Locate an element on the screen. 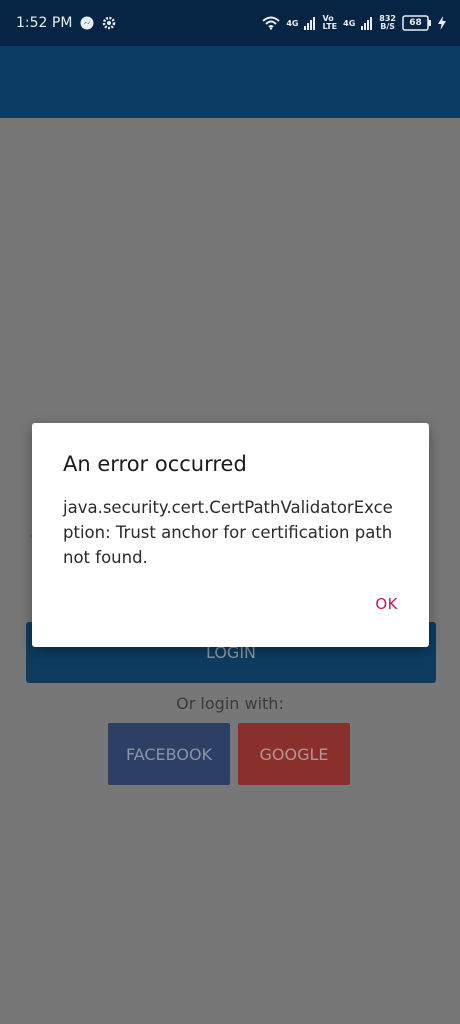  volte-indicator: Vo LTE is located at coordinates (329, 23).